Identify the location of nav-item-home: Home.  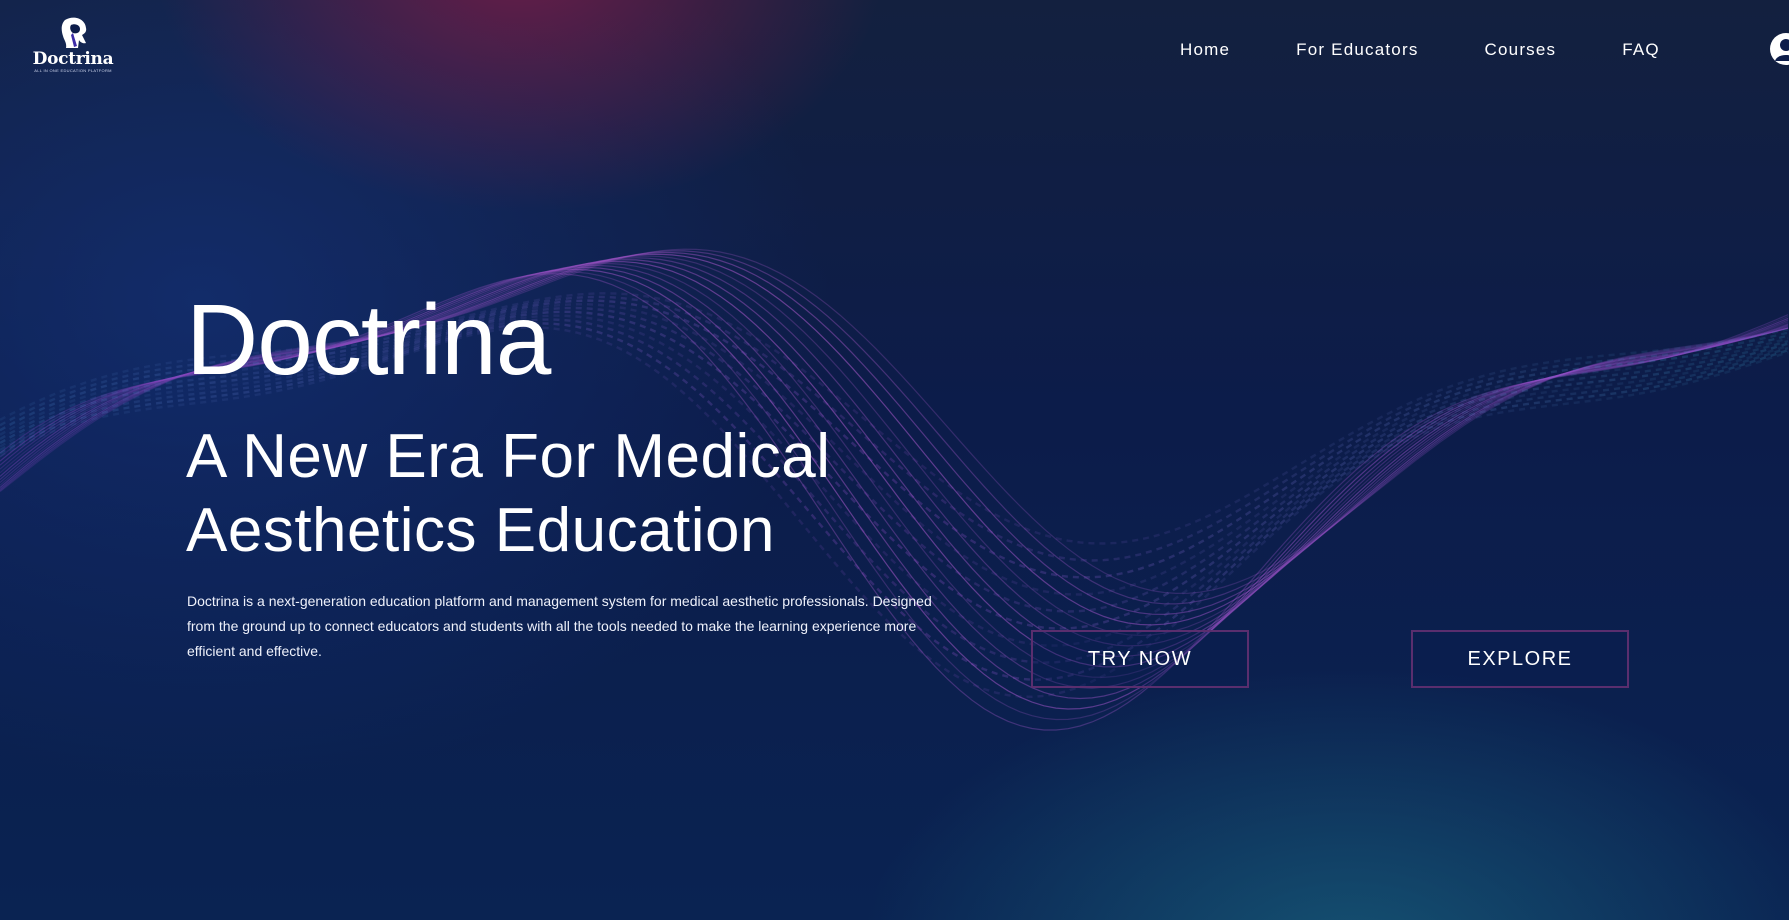
(1205, 50).